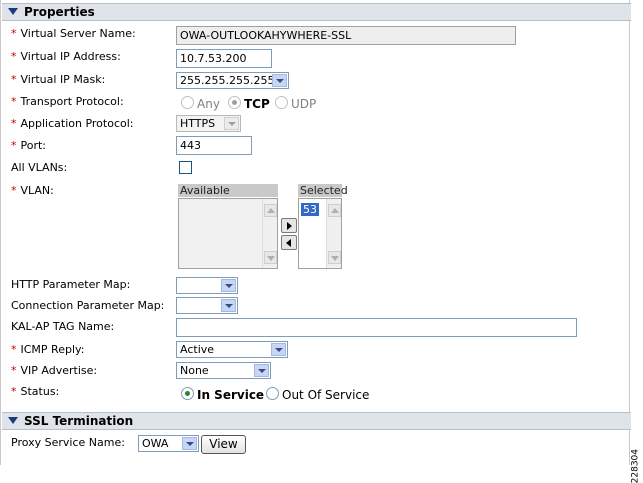 The image size is (643, 483). What do you see at coordinates (39, 167) in the screenshot?
I see `all-vlans-label: All VLANs:` at bounding box center [39, 167].